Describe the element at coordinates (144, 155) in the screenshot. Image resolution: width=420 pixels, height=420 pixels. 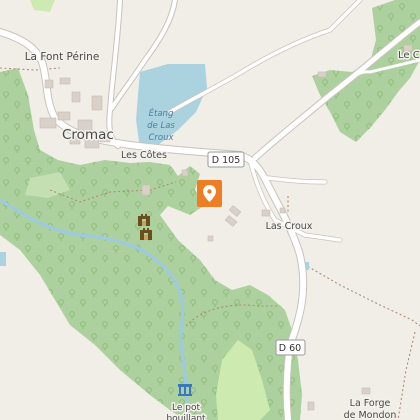
I see `label-les-cotes: Les Côtes` at that location.